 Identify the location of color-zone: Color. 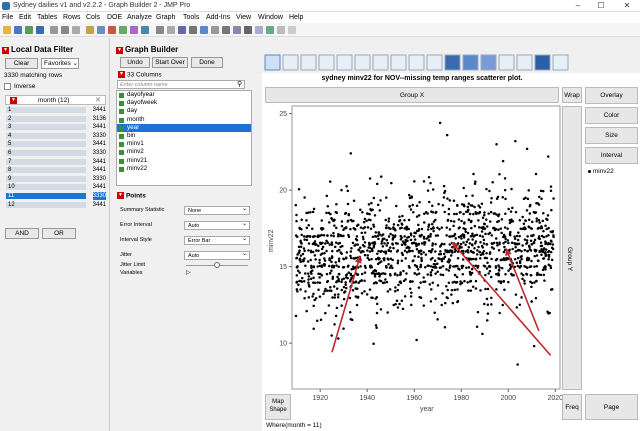
(611, 115).